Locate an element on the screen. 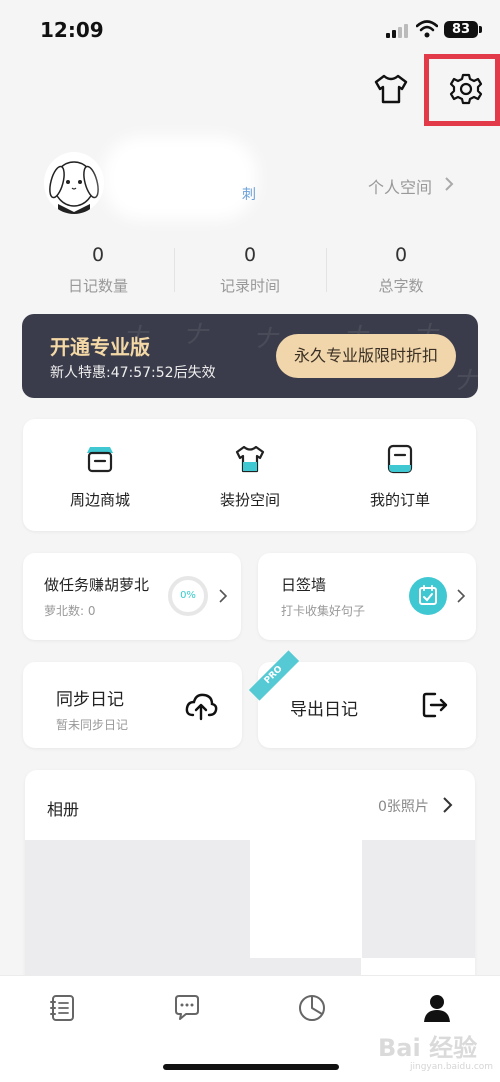 This screenshot has width=500, height=1082. avatar is located at coordinates (74, 183).